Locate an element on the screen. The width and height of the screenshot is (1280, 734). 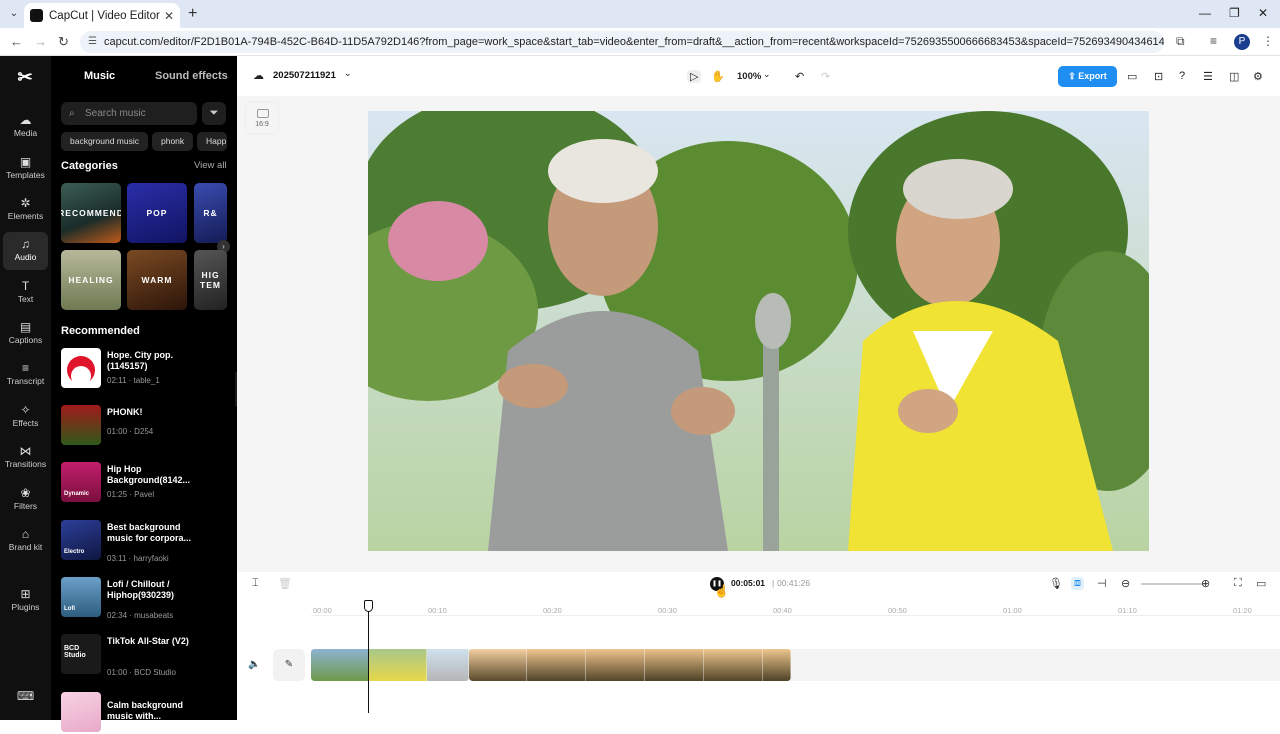
auto-snap-icon: ⧈ is located at coordinates (1077, 583).